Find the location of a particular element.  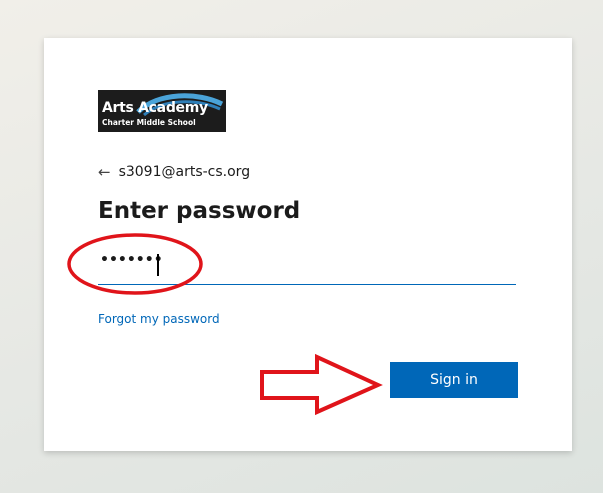

page-title: Enter password is located at coordinates (199, 211).